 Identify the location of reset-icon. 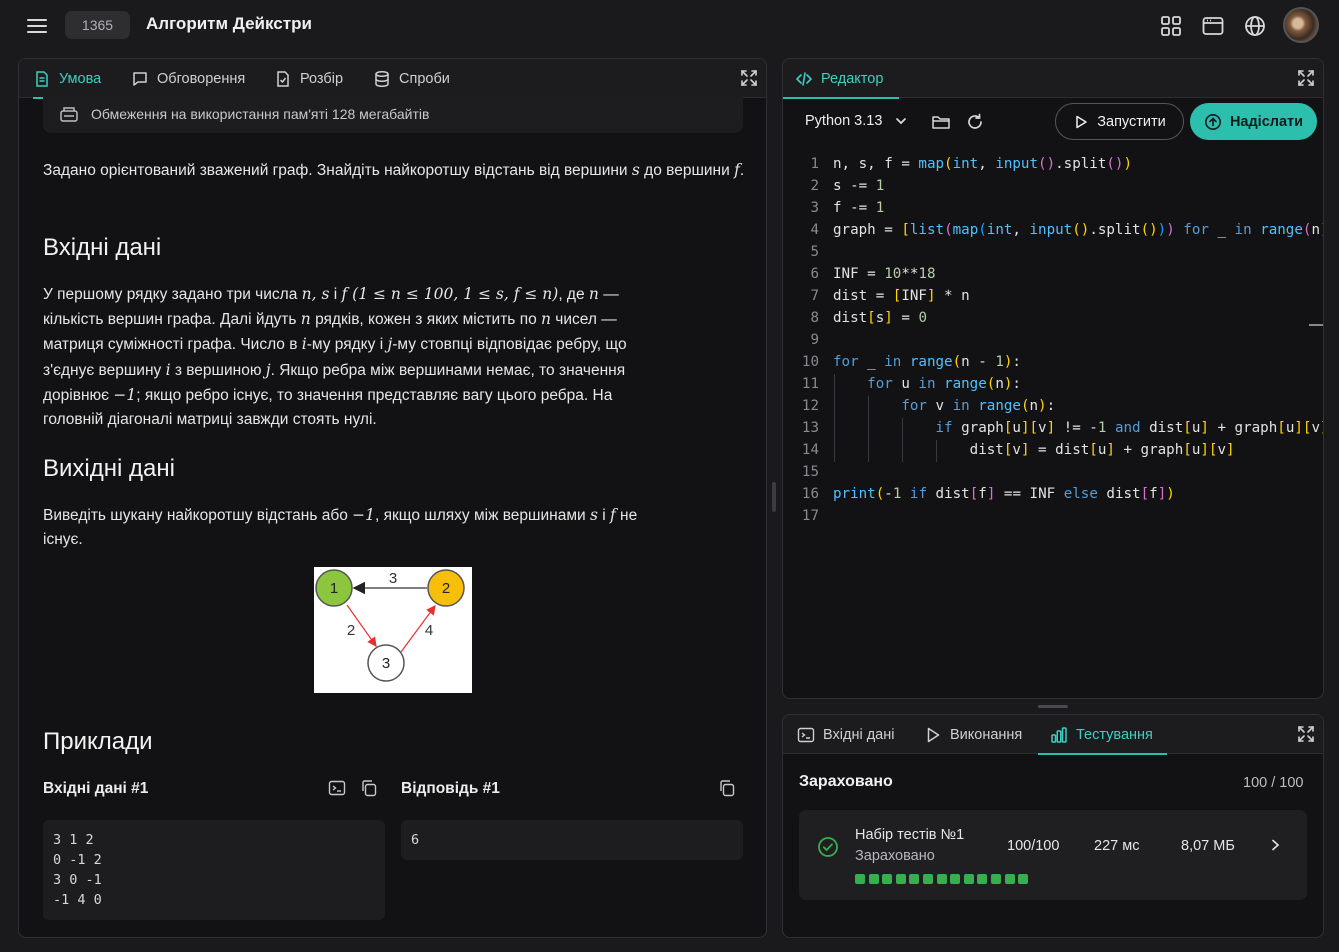
(975, 122).